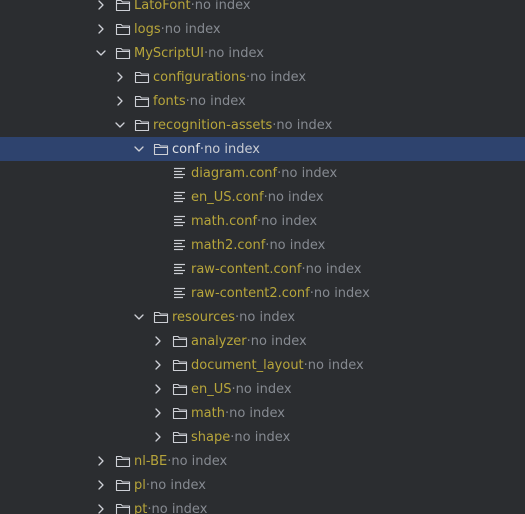  What do you see at coordinates (219, 341) in the screenshot?
I see `tree-item-name: analyzer` at bounding box center [219, 341].